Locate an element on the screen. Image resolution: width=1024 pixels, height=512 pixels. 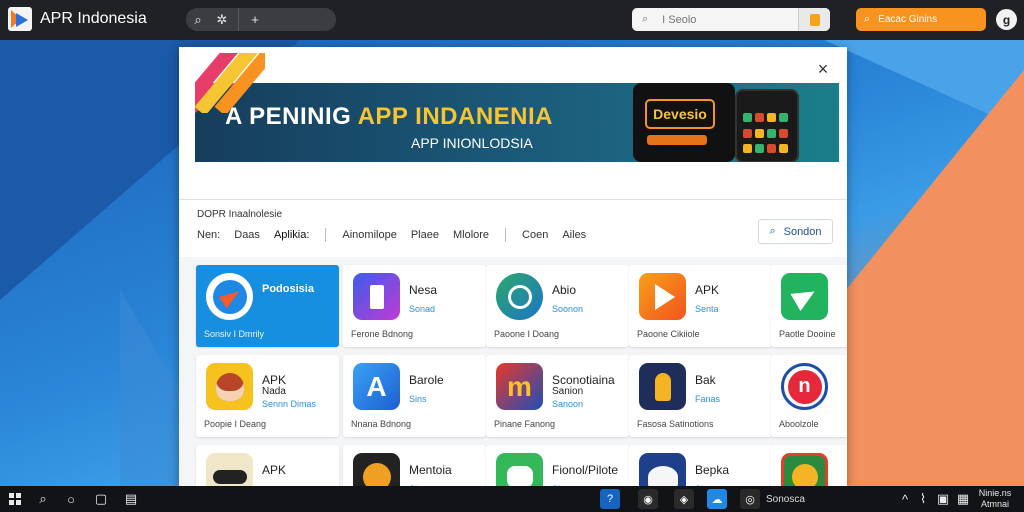
avatar-app-icon is located at coordinates (229, 386).